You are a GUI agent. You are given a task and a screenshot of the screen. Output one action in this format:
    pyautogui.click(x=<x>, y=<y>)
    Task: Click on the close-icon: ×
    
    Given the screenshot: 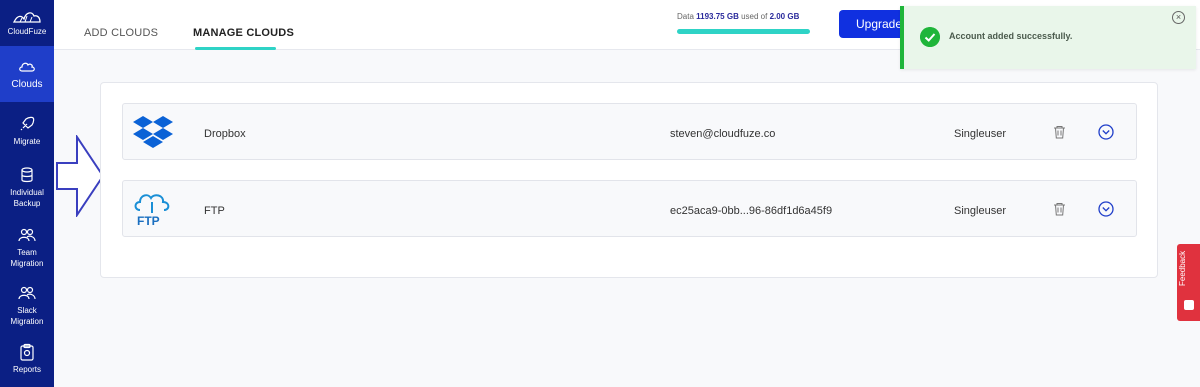 What is the action you would take?
    pyautogui.click(x=1178, y=17)
    